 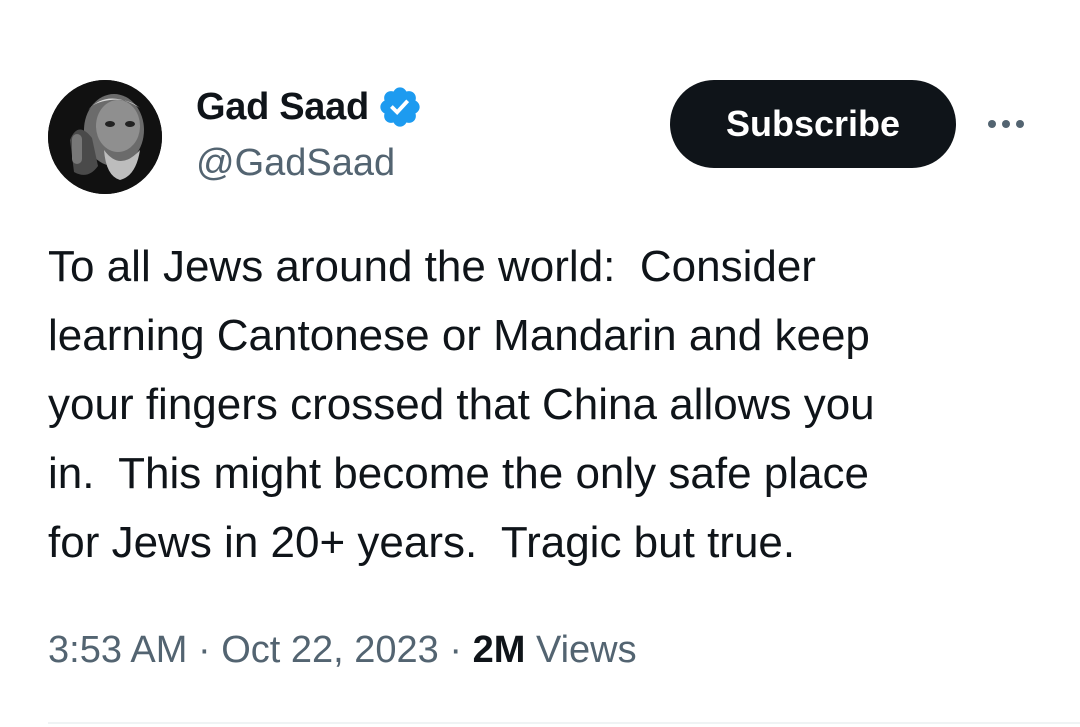 What do you see at coordinates (117, 650) in the screenshot?
I see `tweet-time: 3:53 AM` at bounding box center [117, 650].